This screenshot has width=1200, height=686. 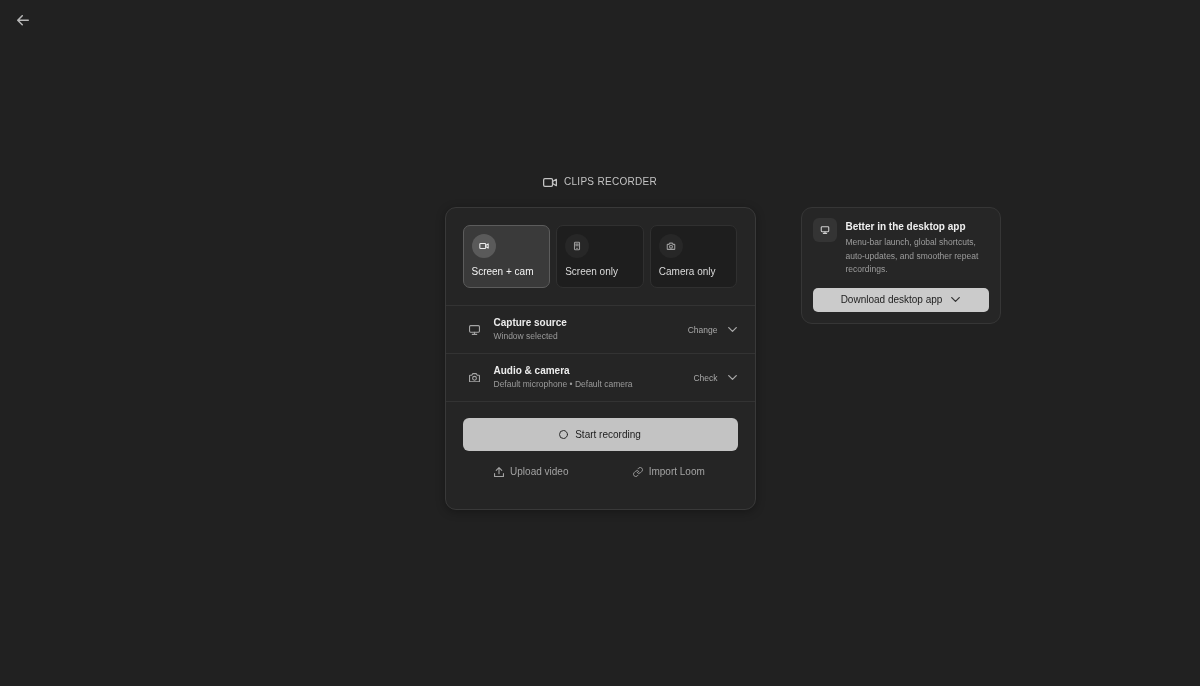 What do you see at coordinates (900, 299) in the screenshot?
I see `download-button: Download desktop app` at bounding box center [900, 299].